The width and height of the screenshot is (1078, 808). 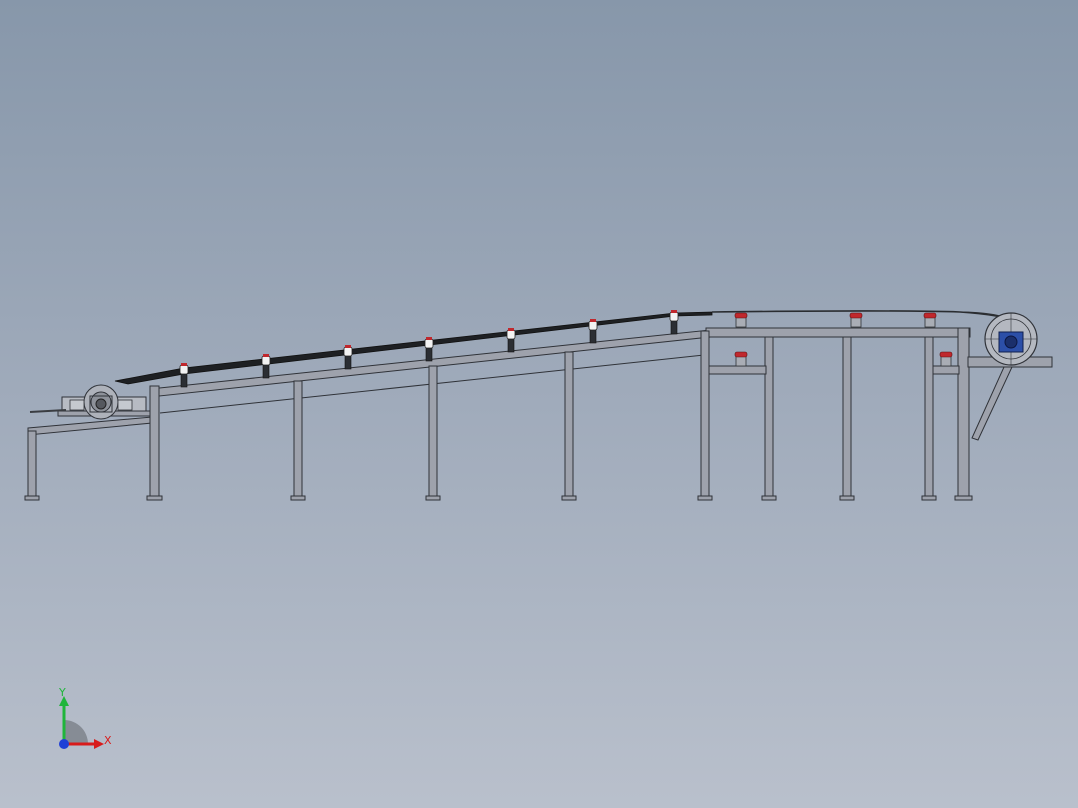 I want to click on triad-xy-plane-arc, so click(x=76, y=732).